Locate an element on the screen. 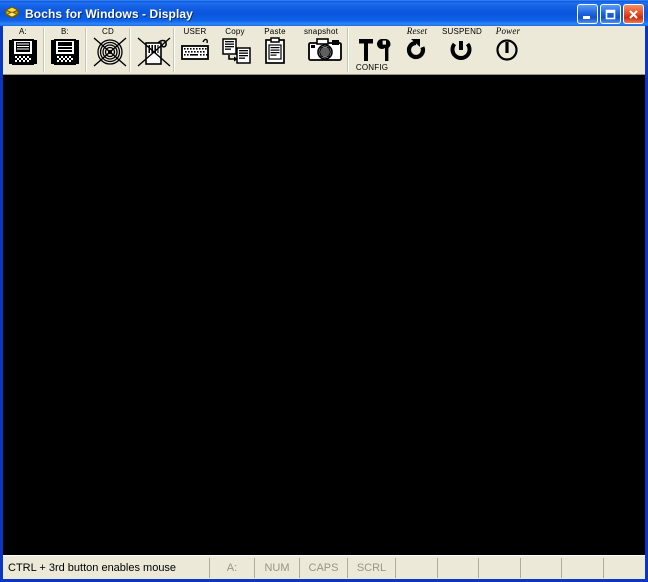  toolbar-floppy-b: B: is located at coordinates (65, 49).